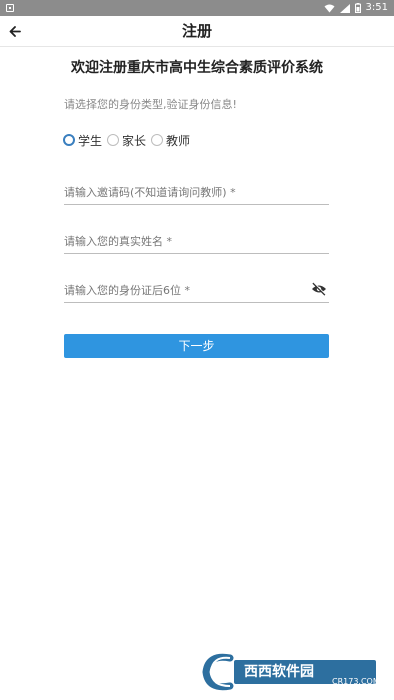 This screenshot has width=394, height=700. I want to click on radio-teacher-indicator, so click(157, 140).